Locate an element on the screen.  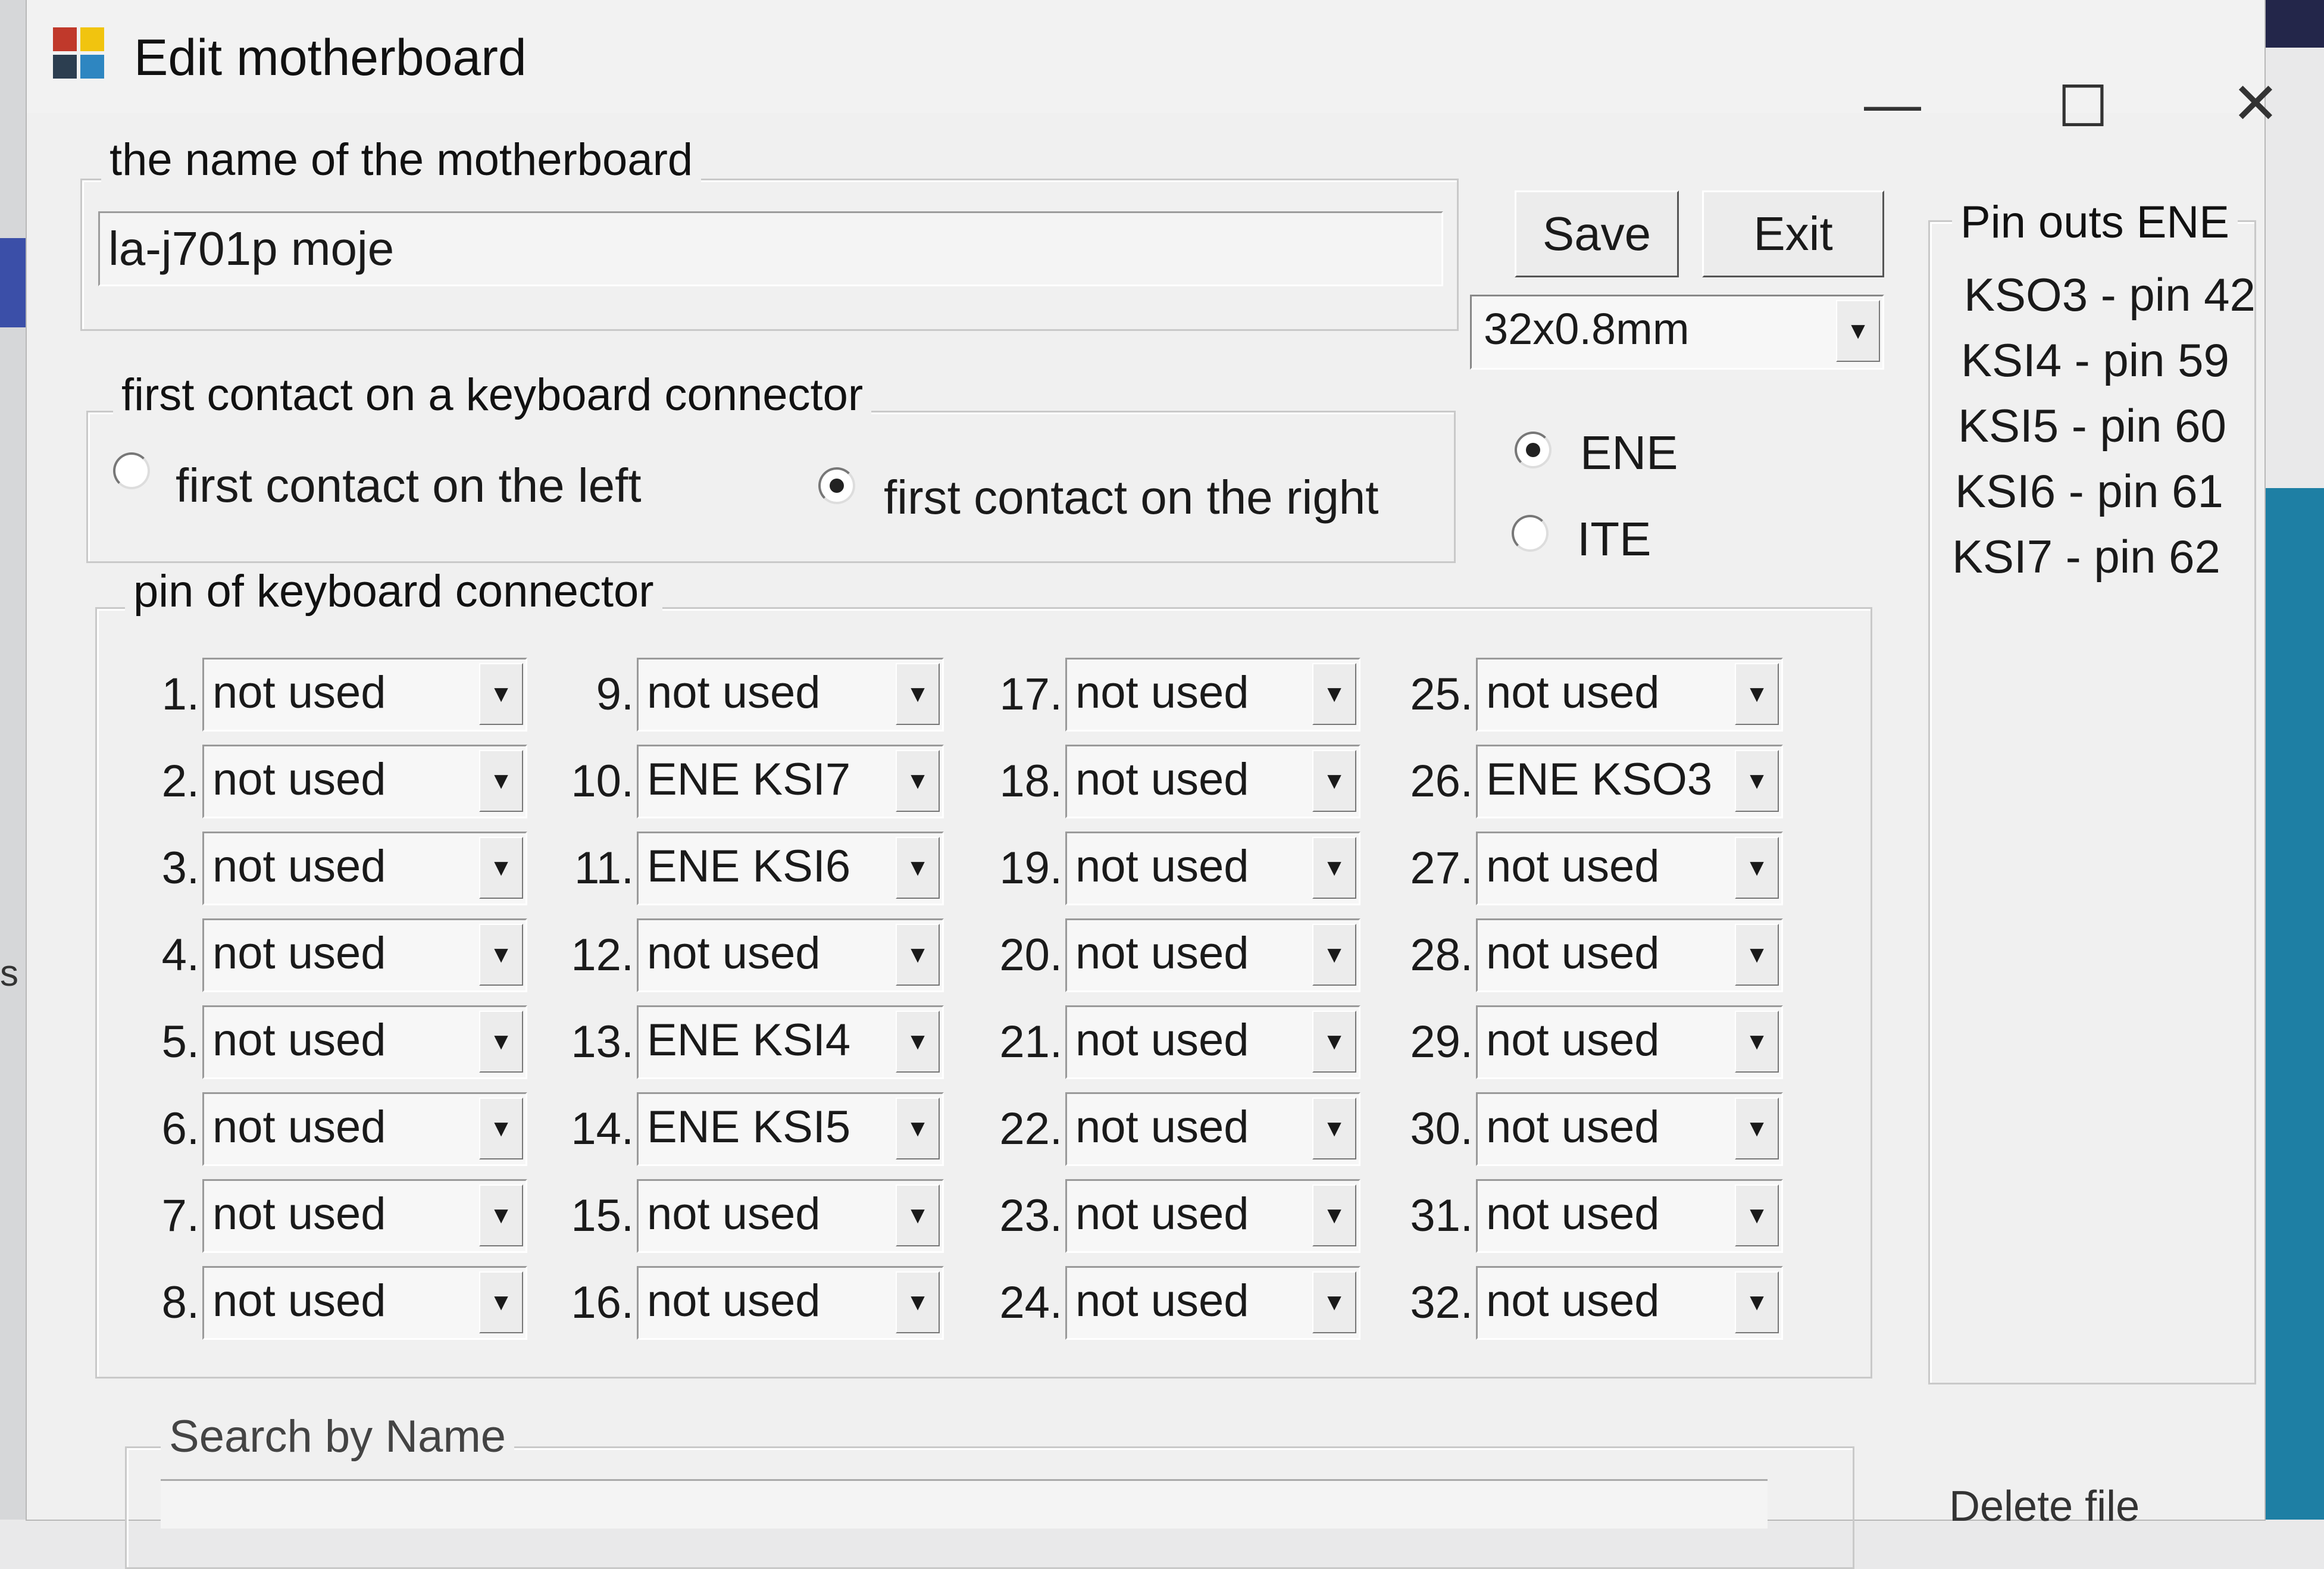
ene-label: ENE is located at coordinates (1629, 453).